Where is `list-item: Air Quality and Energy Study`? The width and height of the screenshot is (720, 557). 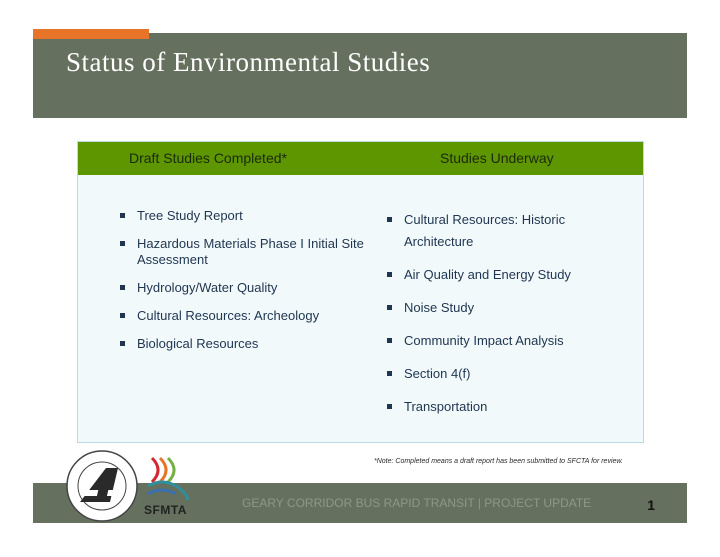 list-item: Air Quality and Energy Study is located at coordinates (502, 275).